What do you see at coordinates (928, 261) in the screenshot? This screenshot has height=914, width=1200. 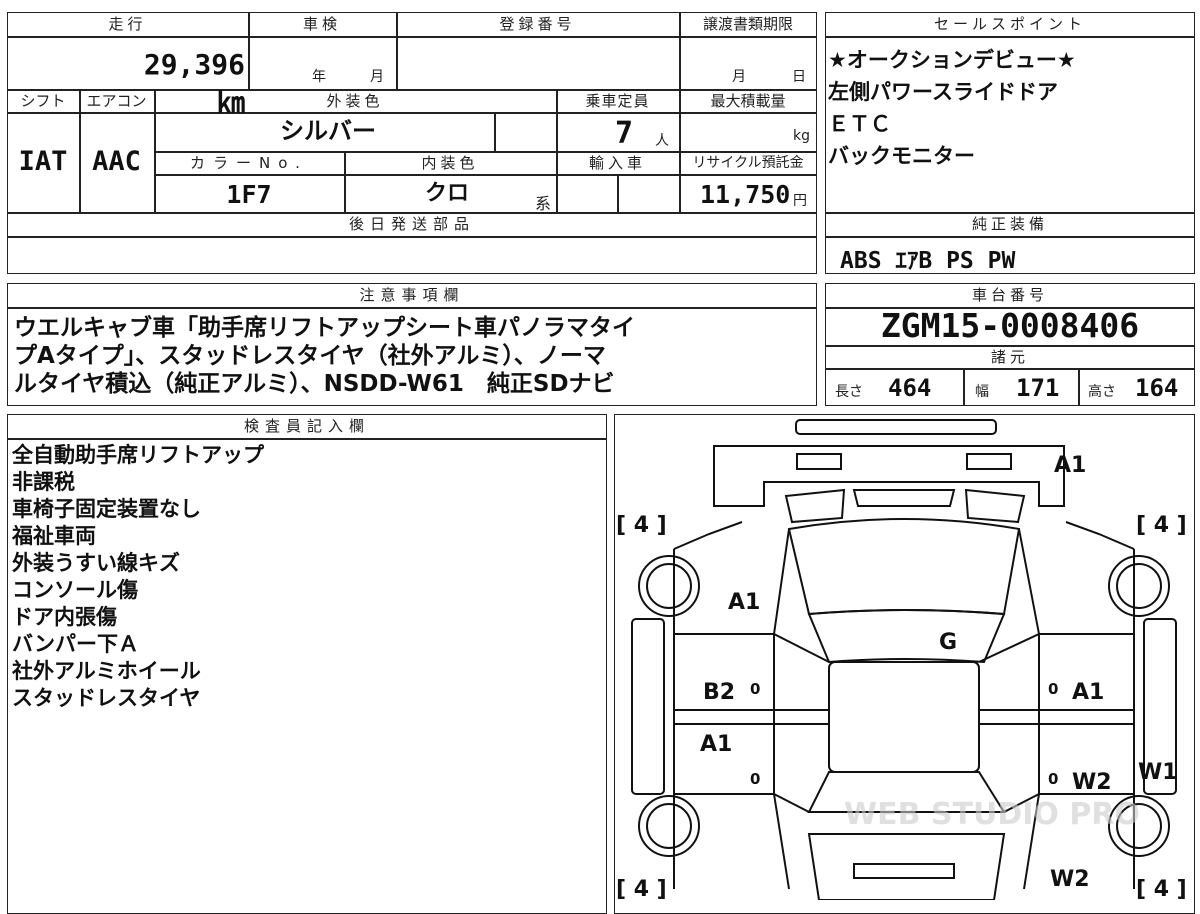 I see `genuine-equipment-value: ABS ｴｱB PS PW` at bounding box center [928, 261].